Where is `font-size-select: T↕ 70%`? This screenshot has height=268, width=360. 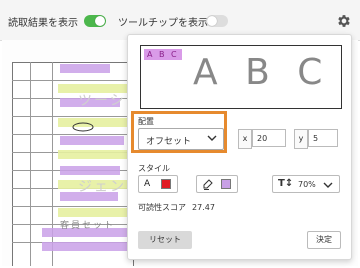
font-size-select: T↕ 70% is located at coordinates (306, 184).